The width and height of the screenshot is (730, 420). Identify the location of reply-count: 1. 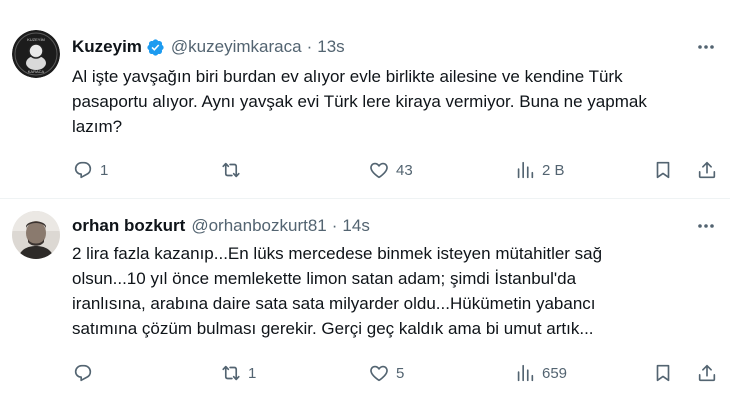
(104, 170).